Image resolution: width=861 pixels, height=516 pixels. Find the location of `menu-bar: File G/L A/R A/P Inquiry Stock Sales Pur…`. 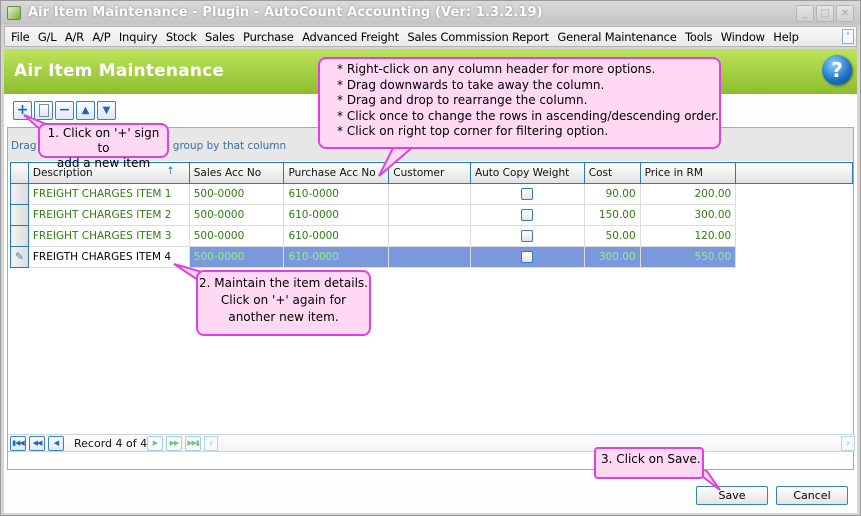

menu-bar: File G/L A/R A/P Inquiry Stock Sales Pur… is located at coordinates (430, 36).